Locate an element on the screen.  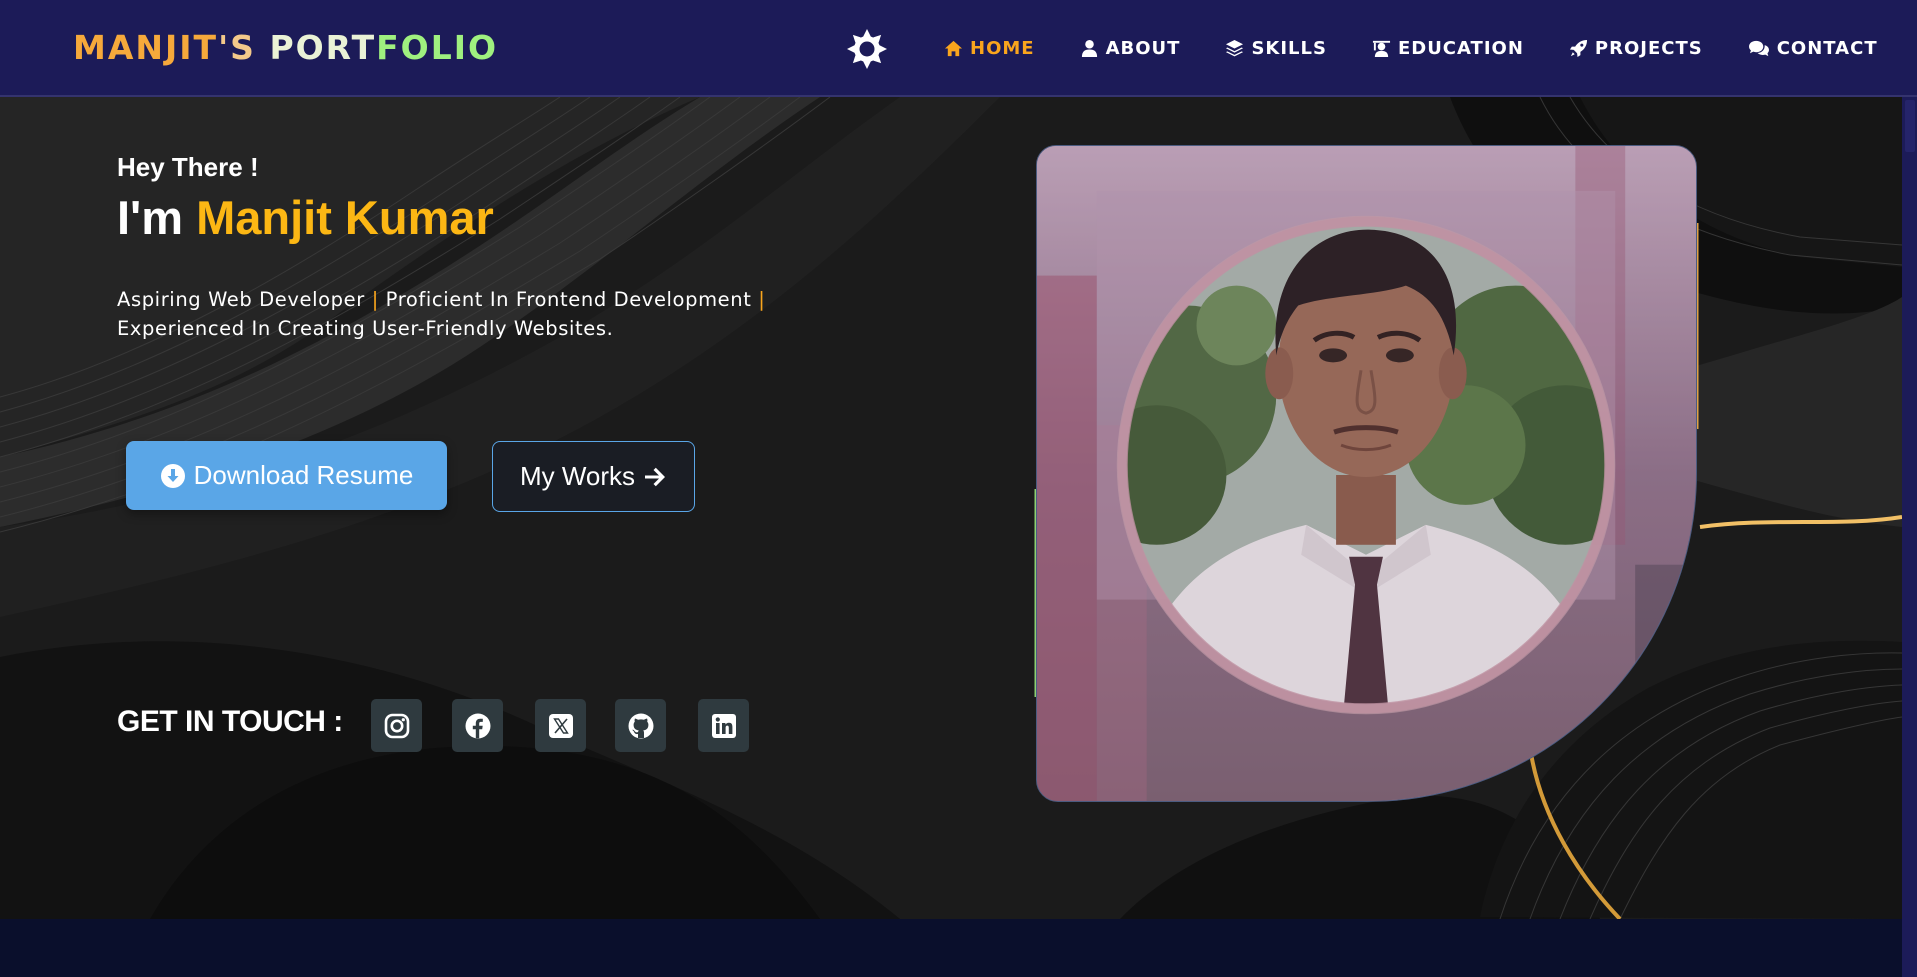
nav-item-skills: SKILLS is located at coordinates (1276, 48).